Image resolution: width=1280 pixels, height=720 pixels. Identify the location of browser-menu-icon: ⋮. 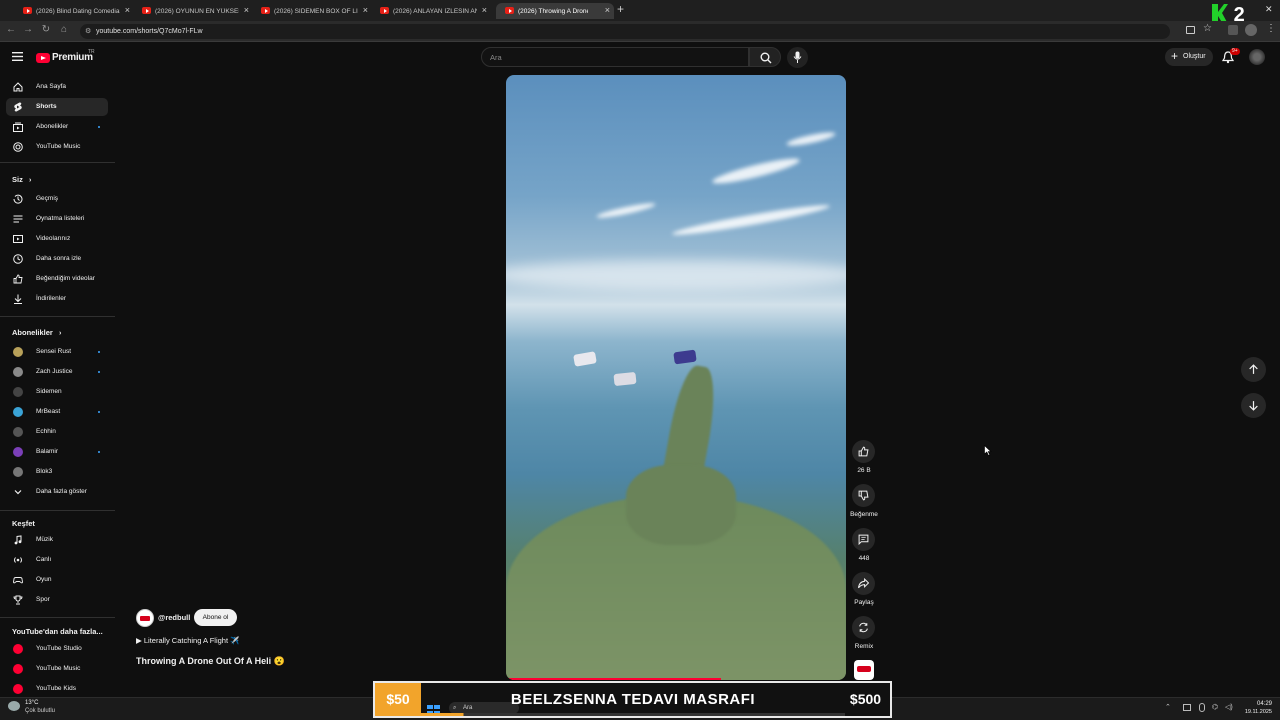
(1271, 28).